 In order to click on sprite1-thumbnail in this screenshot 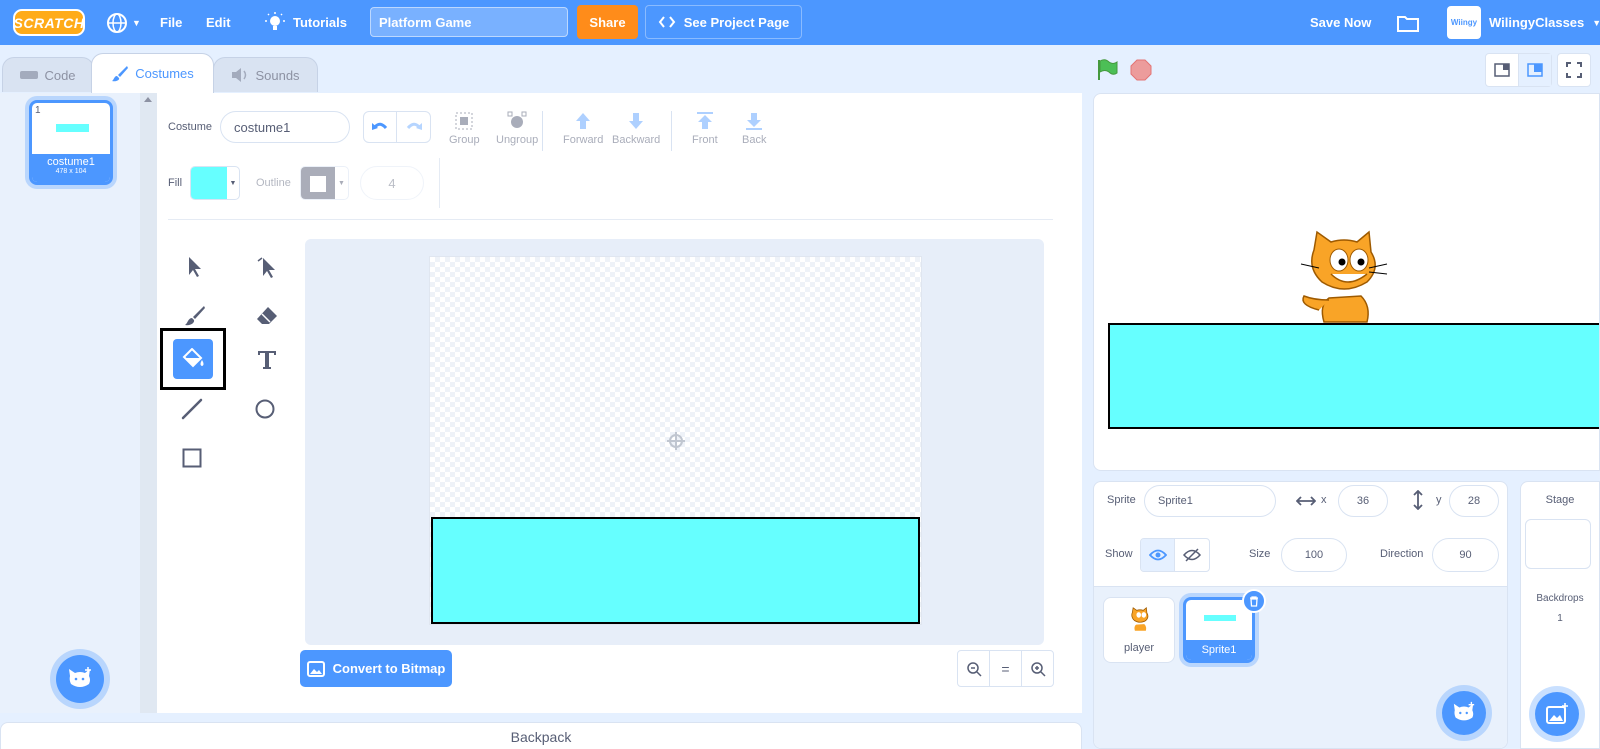, I will do `click(1220, 618)`.